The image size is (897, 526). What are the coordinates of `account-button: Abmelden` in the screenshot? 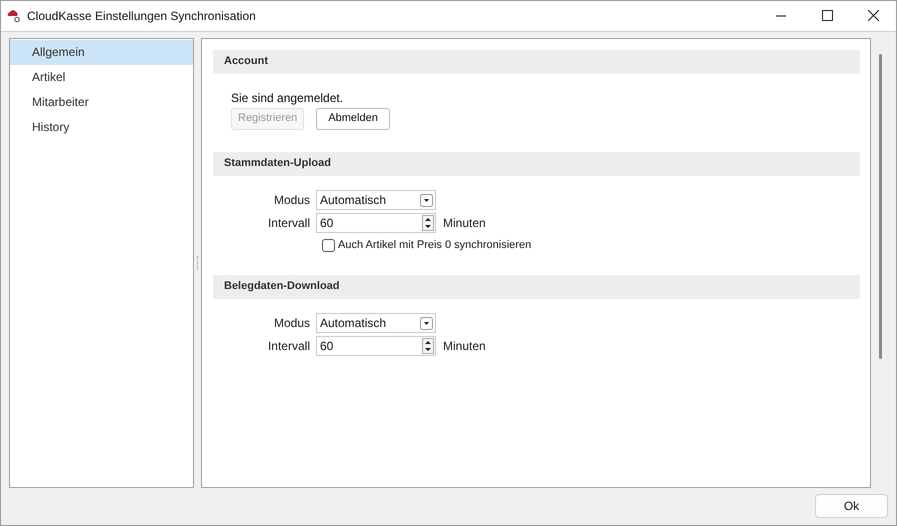 It's located at (353, 119).